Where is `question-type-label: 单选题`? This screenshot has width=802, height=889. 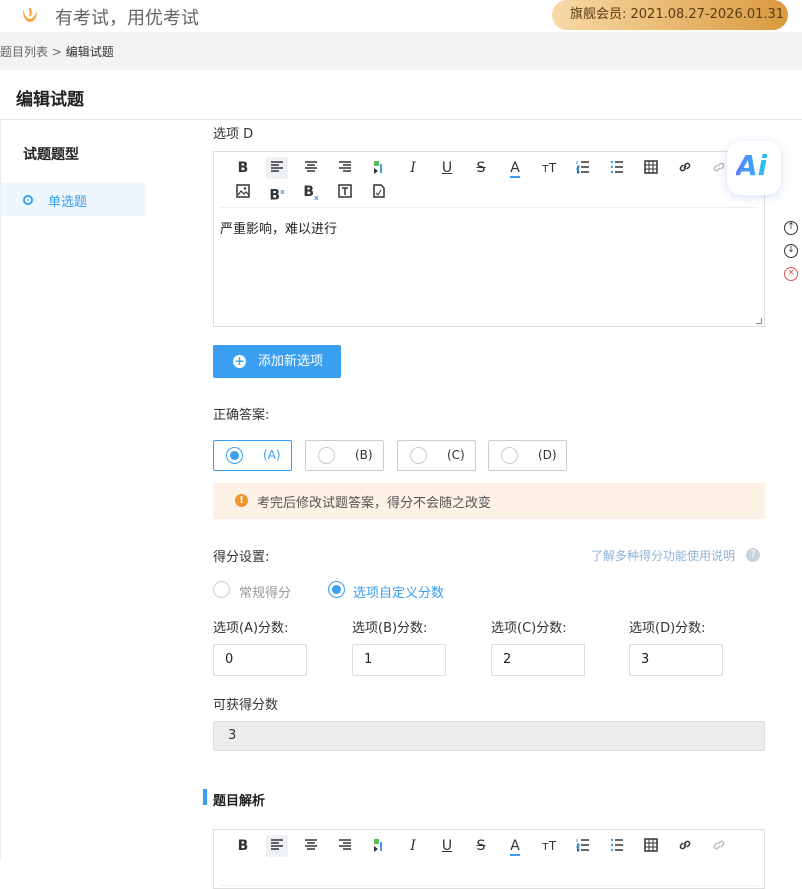
question-type-label: 单选题 is located at coordinates (68, 202).